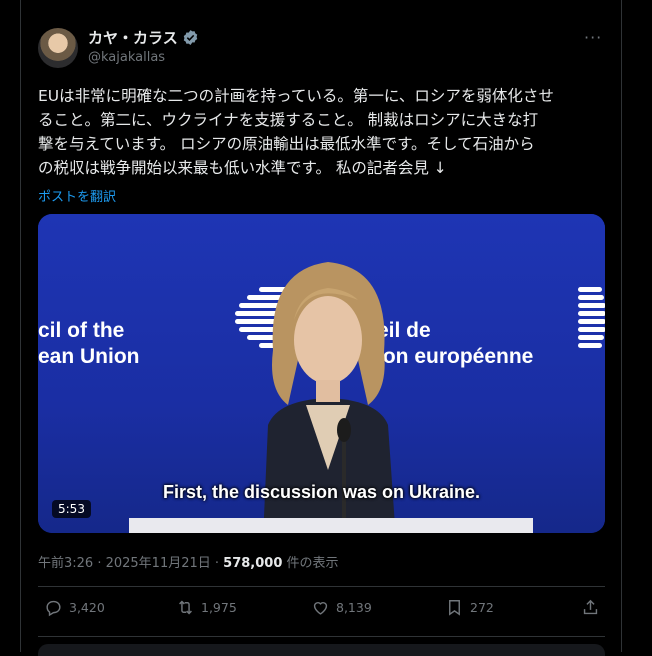 The image size is (652, 656). Describe the element at coordinates (331, 525) in the screenshot. I see `podium` at that location.